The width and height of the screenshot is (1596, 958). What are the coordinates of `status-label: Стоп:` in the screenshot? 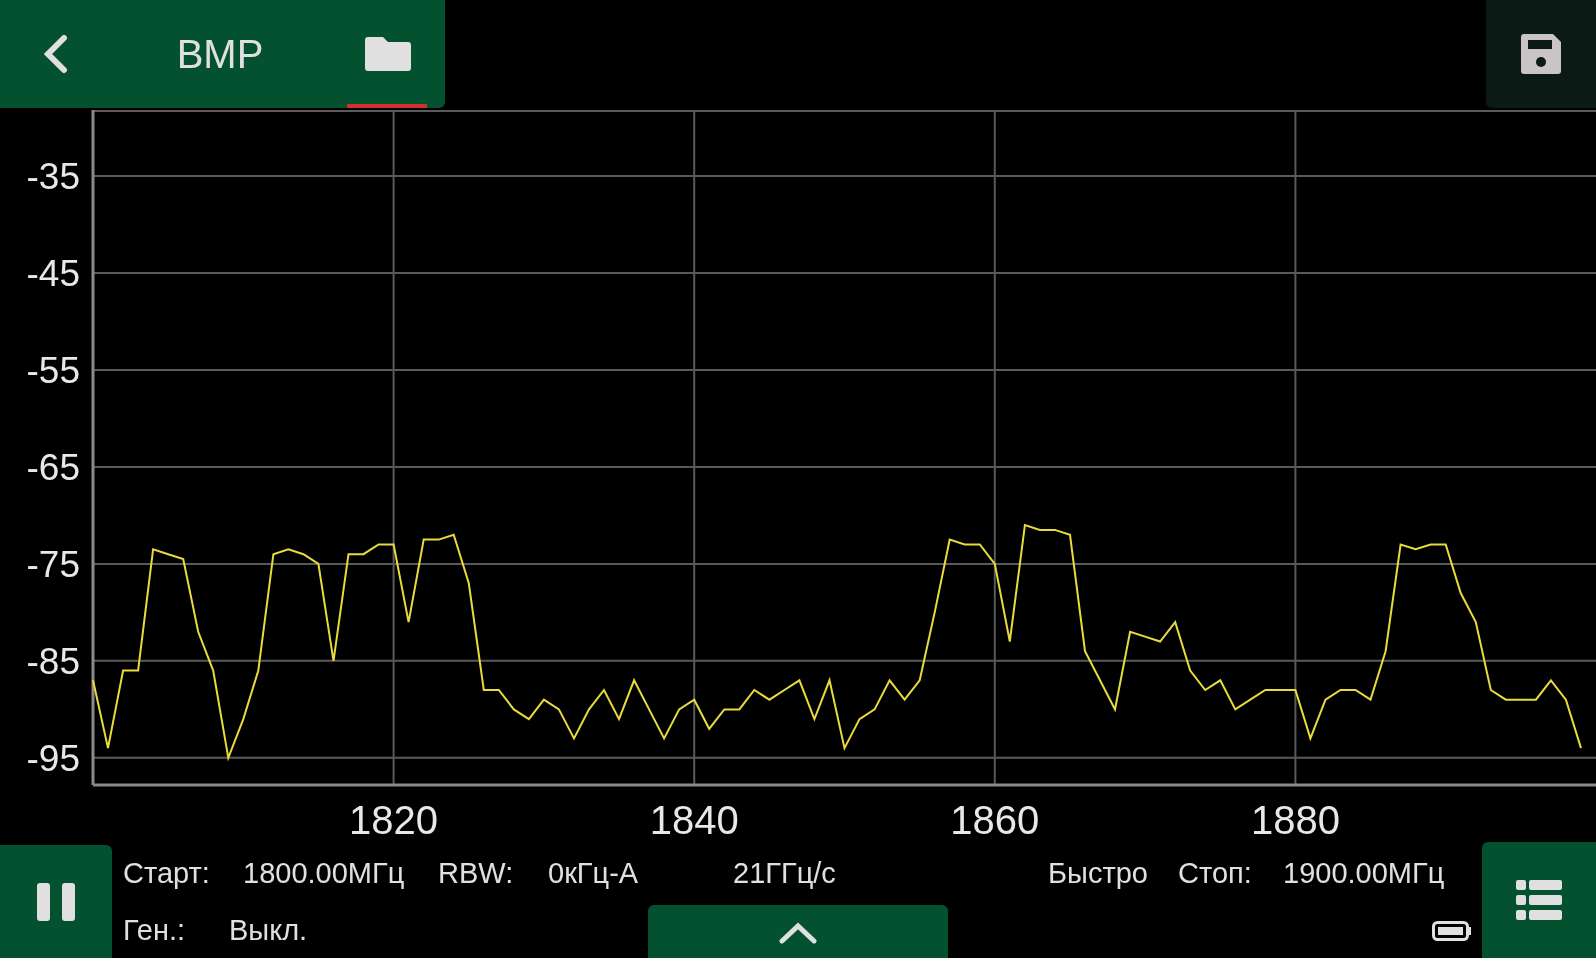 It's located at (1215, 874).